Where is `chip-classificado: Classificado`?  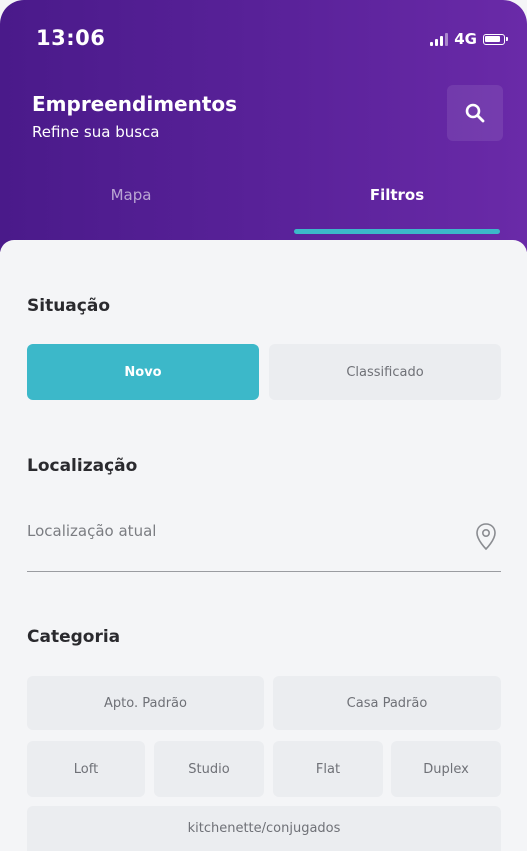 chip-classificado: Classificado is located at coordinates (385, 372).